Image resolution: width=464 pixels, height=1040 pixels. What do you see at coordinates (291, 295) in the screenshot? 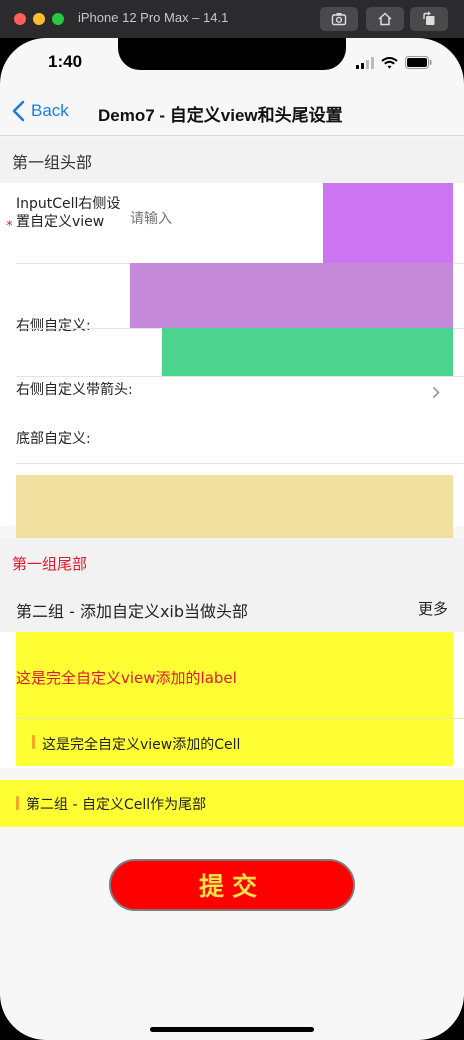
I see `right-custom-view` at bounding box center [291, 295].